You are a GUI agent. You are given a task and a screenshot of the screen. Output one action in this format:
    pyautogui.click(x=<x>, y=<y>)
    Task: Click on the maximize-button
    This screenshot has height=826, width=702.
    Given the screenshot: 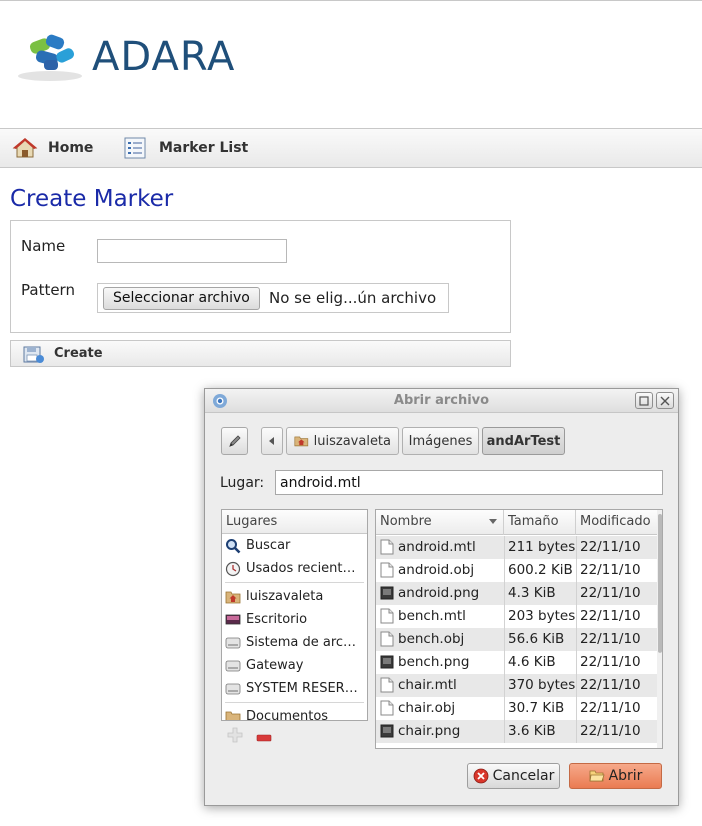 What is the action you would take?
    pyautogui.click(x=644, y=400)
    